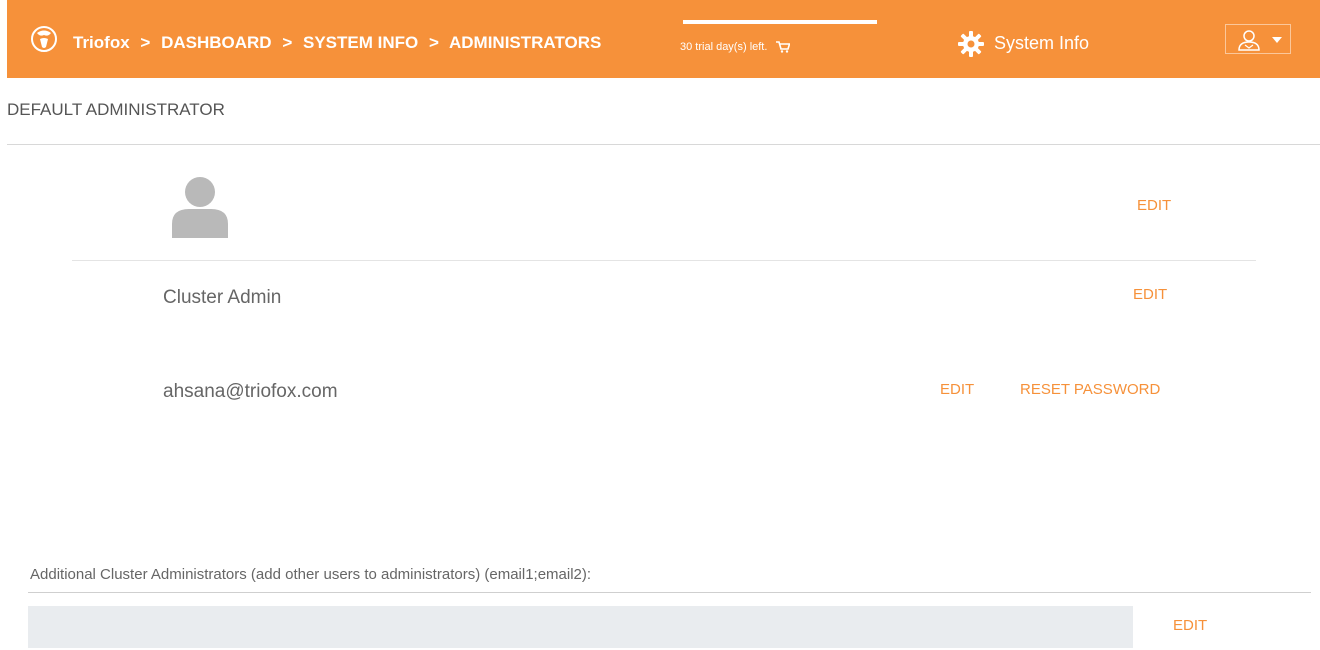  What do you see at coordinates (780, 22) in the screenshot?
I see `trial-progress-bar` at bounding box center [780, 22].